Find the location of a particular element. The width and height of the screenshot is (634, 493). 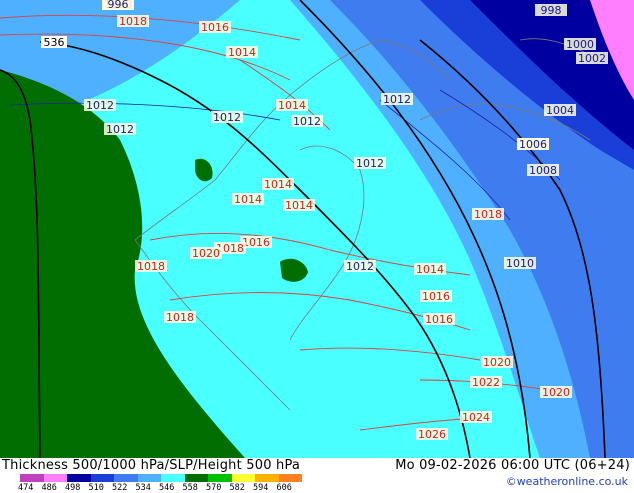

scale-tick: 558 is located at coordinates (190, 488).